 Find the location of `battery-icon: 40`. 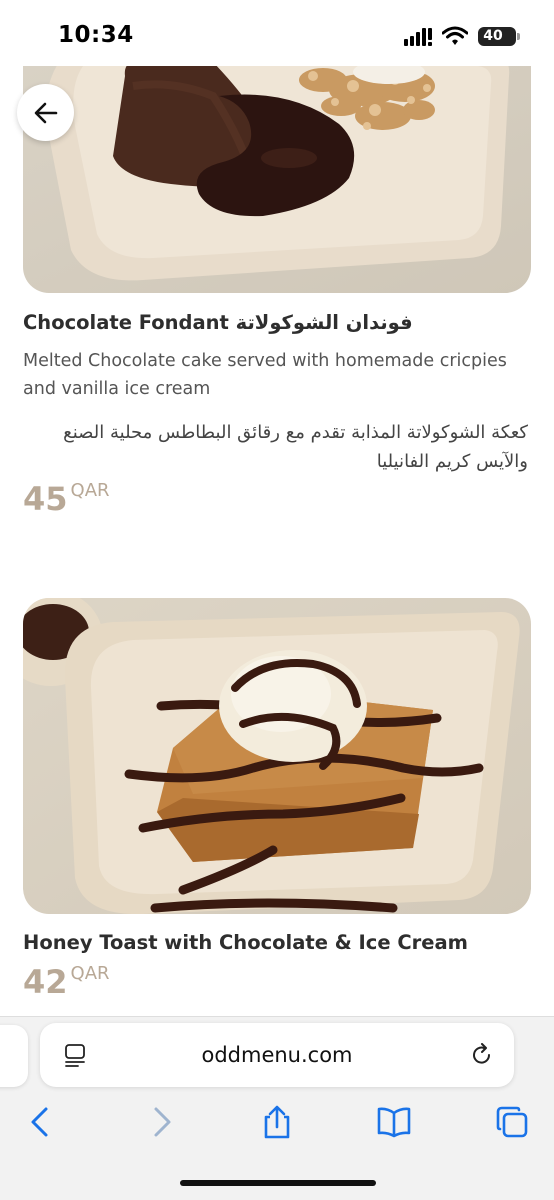

battery-icon: 40 is located at coordinates (499, 36).